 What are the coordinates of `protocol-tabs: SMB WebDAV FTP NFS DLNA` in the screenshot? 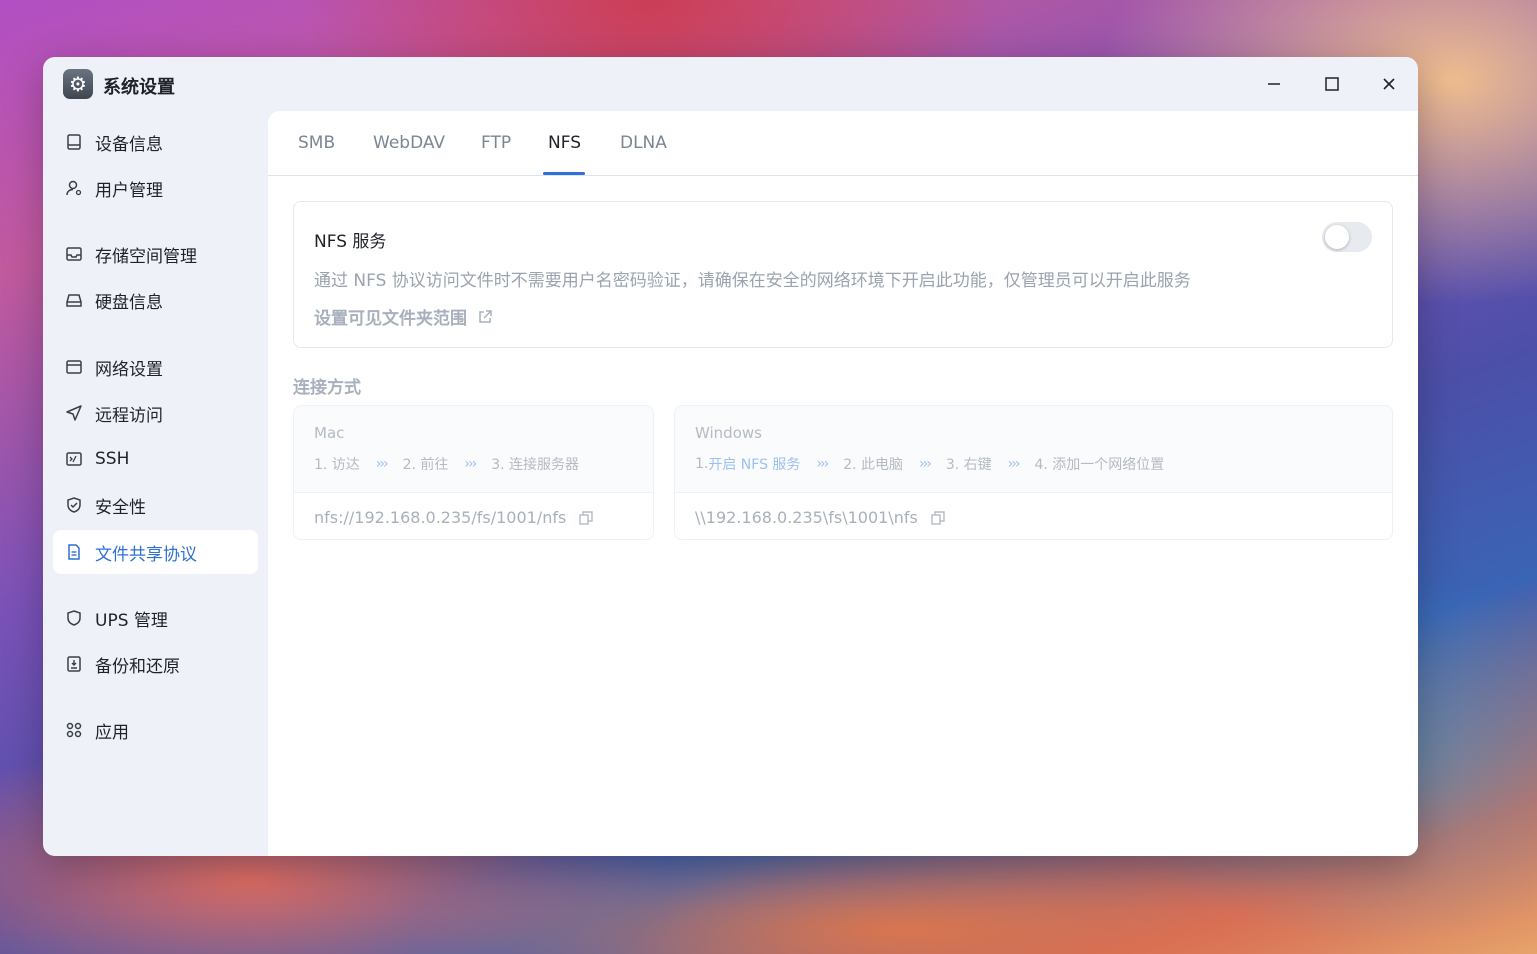 It's located at (843, 143).